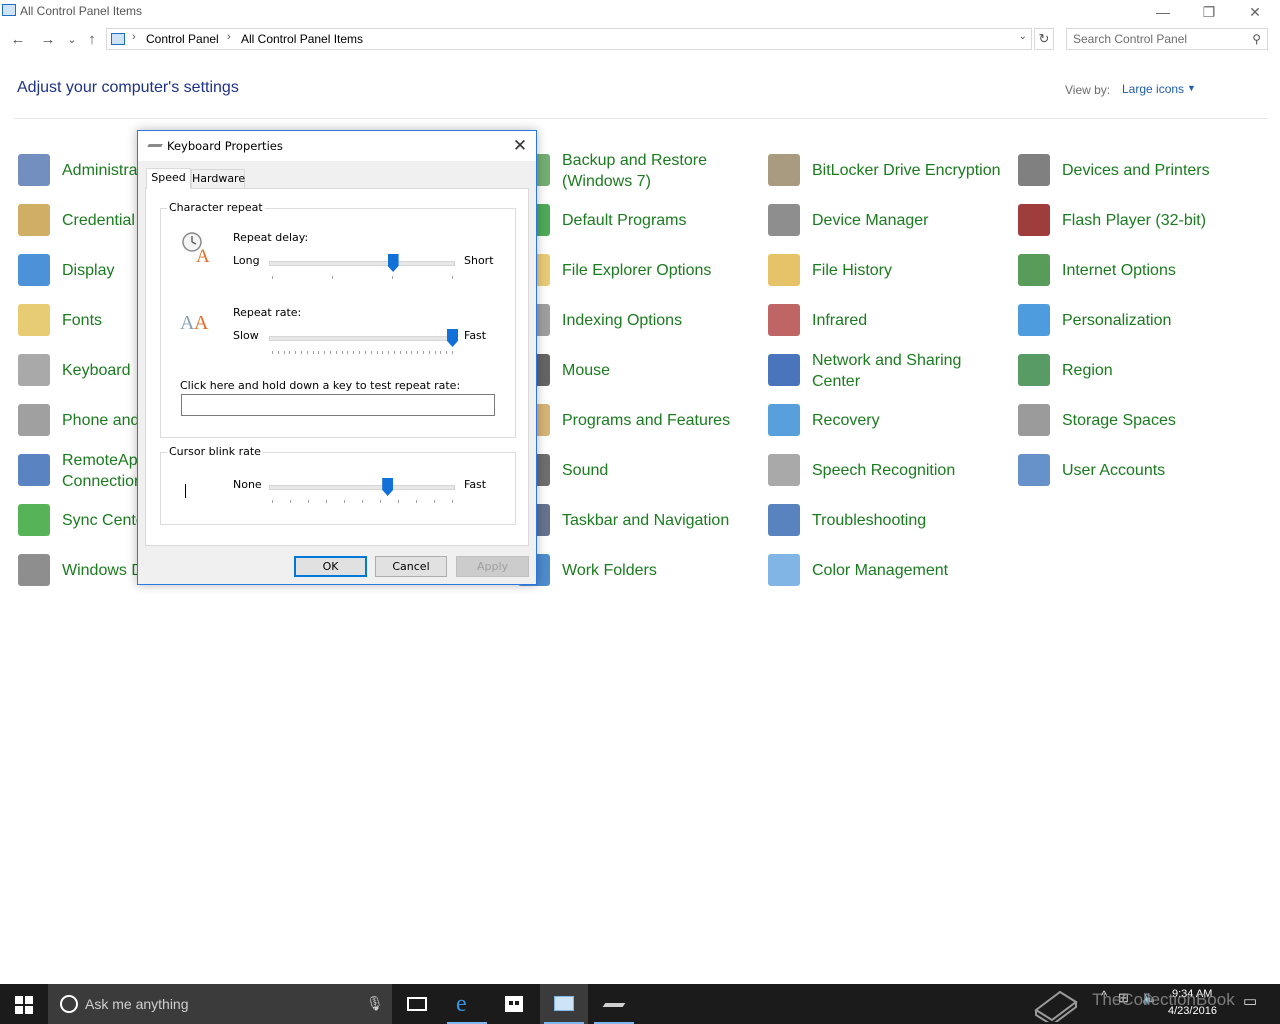  Describe the element at coordinates (784, 320) in the screenshot. I see `infrared-icon` at that location.